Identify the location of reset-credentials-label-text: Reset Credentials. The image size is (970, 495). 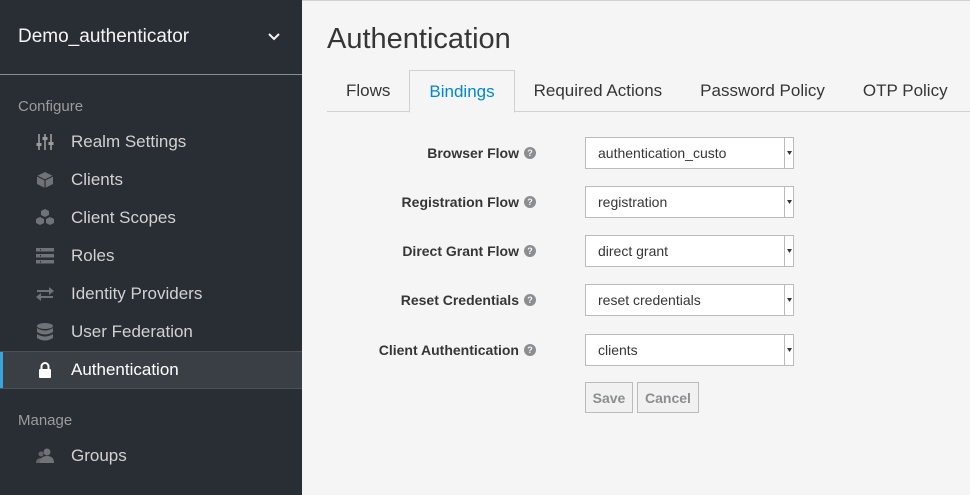
(459, 300).